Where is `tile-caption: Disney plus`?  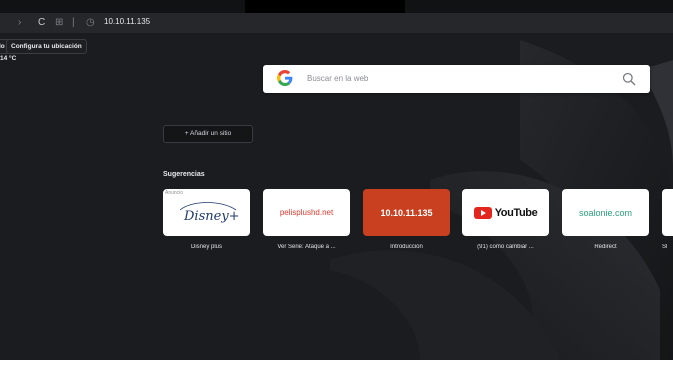 tile-caption: Disney plus is located at coordinates (206, 247).